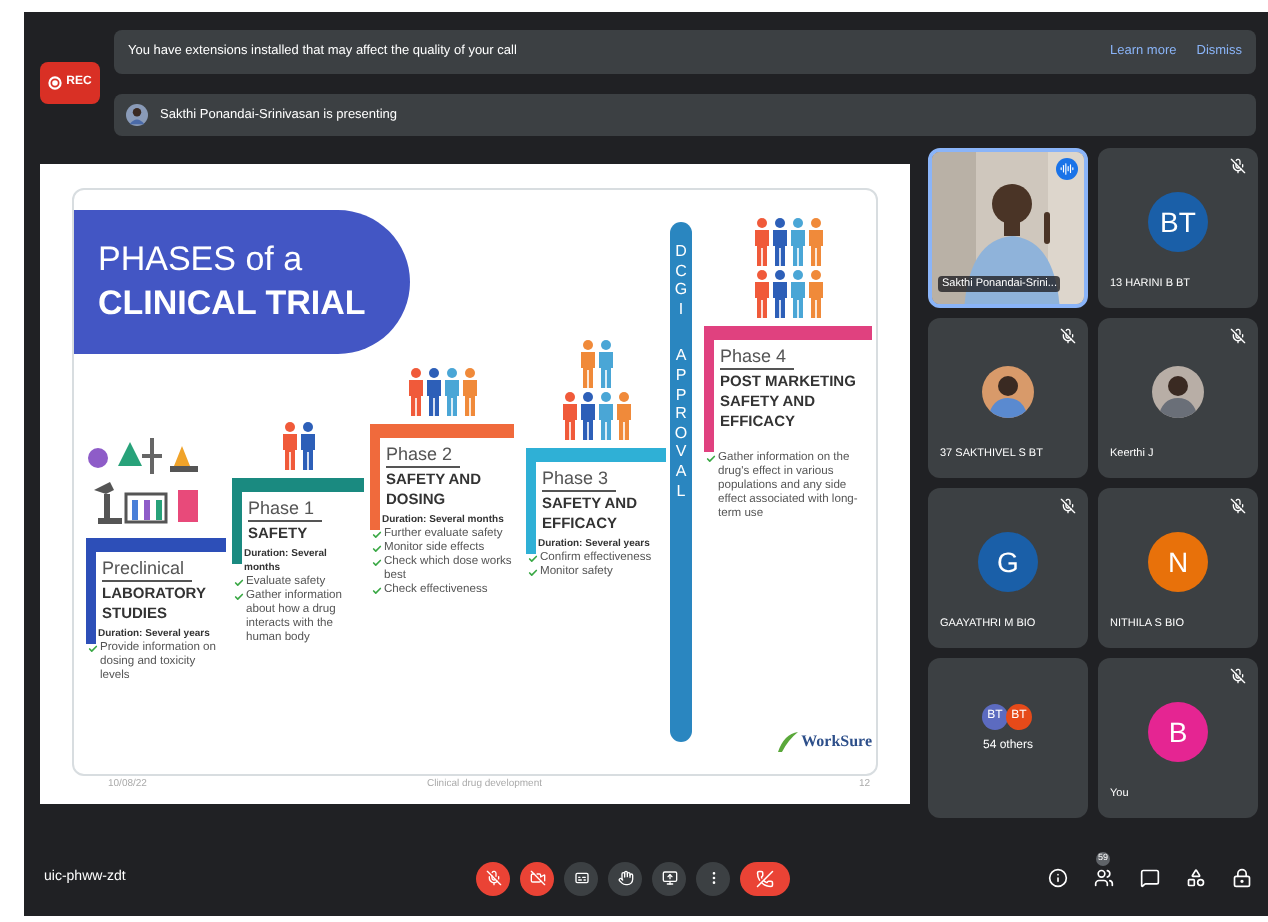  I want to click on avatar: N, so click(1178, 562).